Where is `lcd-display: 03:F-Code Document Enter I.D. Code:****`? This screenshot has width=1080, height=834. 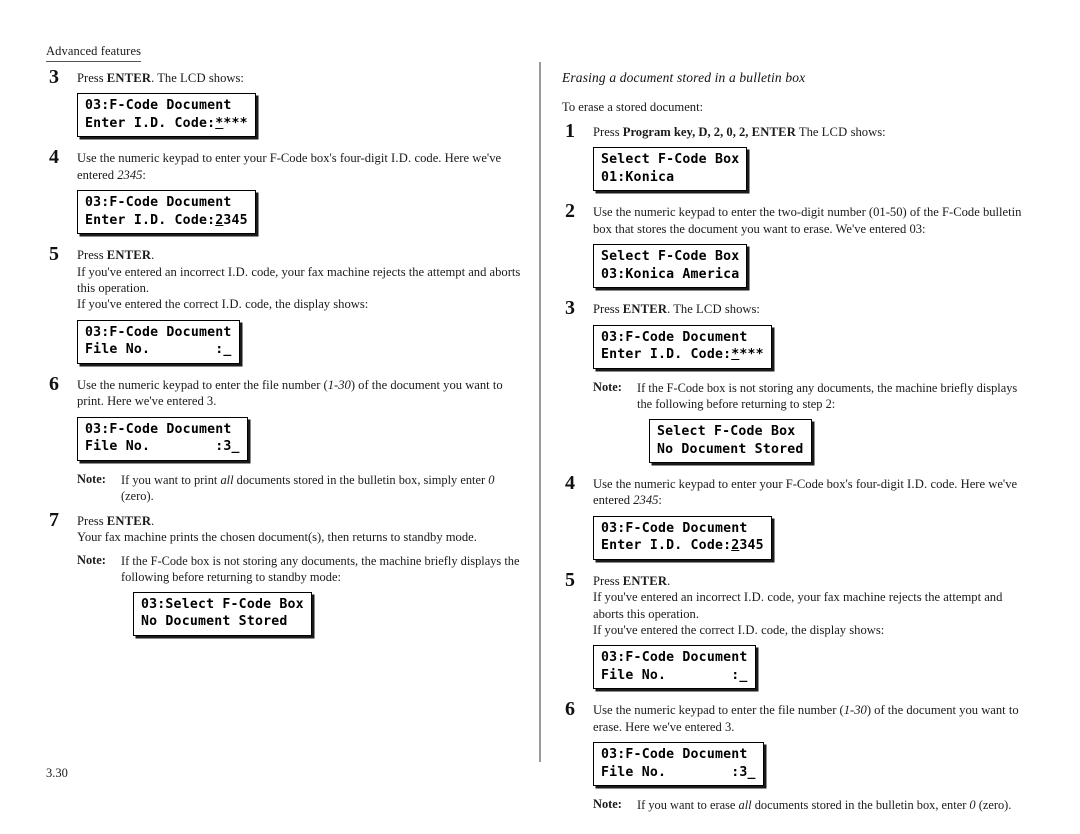 lcd-display: 03:F-Code Document Enter I.D. Code:**** is located at coordinates (166, 115).